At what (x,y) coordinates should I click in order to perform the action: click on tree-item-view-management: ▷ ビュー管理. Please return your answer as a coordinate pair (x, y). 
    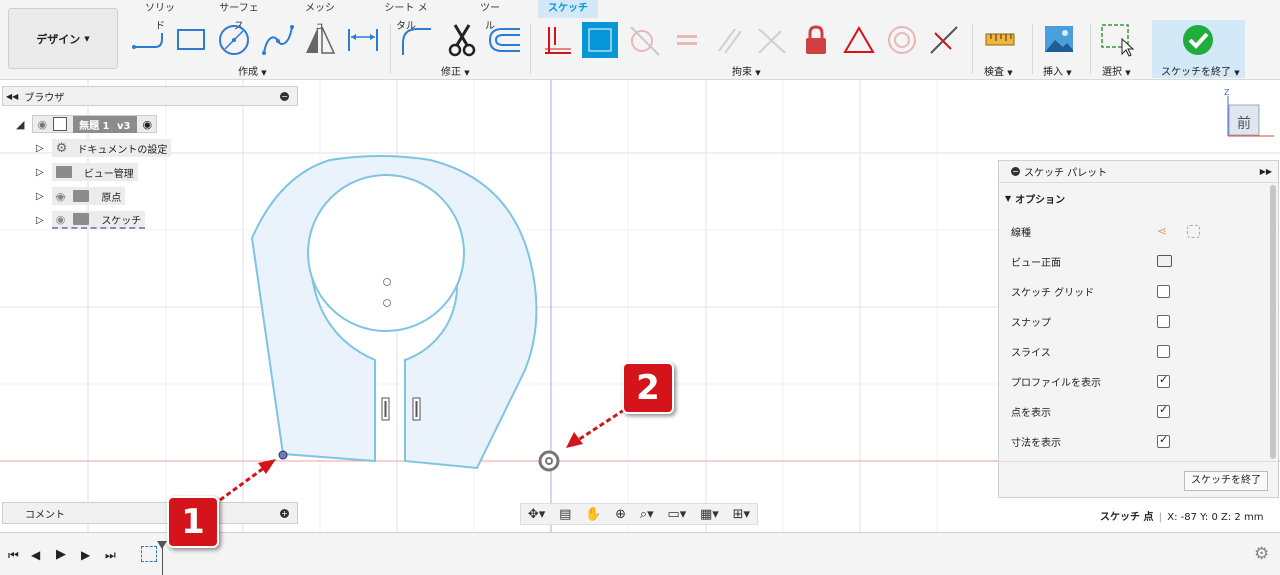
    Looking at the image, I should click on (87, 172).